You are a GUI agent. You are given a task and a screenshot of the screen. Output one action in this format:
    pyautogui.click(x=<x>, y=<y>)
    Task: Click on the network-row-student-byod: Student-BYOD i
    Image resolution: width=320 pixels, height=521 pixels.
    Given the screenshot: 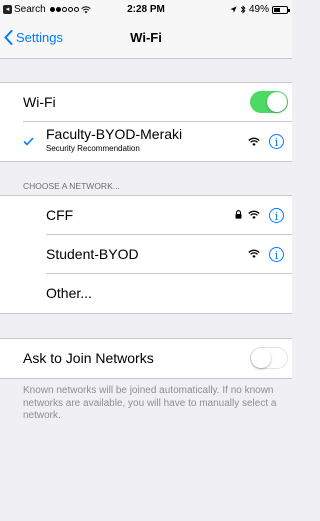 What is the action you would take?
    pyautogui.click(x=146, y=254)
    